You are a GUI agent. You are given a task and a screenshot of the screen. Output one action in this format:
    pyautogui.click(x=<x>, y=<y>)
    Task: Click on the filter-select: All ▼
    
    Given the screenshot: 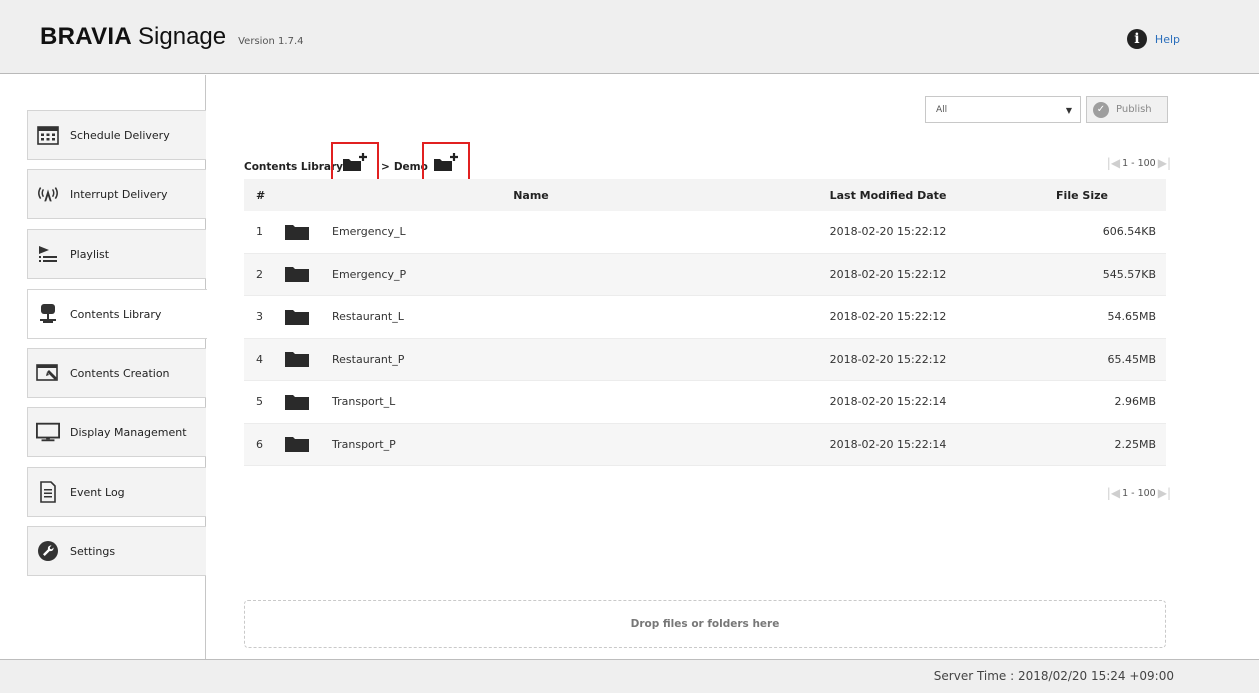 What is the action you would take?
    pyautogui.click(x=1003, y=109)
    